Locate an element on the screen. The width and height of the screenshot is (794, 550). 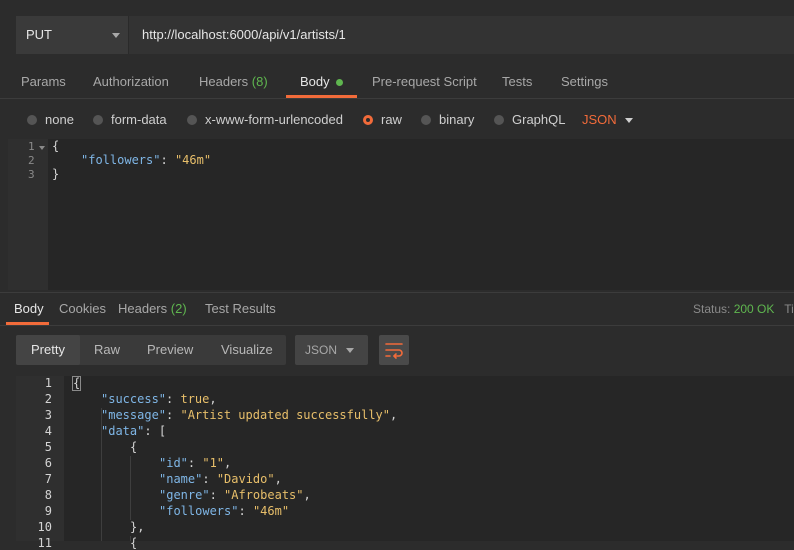
code-line: "data": [ is located at coordinates (134, 431).